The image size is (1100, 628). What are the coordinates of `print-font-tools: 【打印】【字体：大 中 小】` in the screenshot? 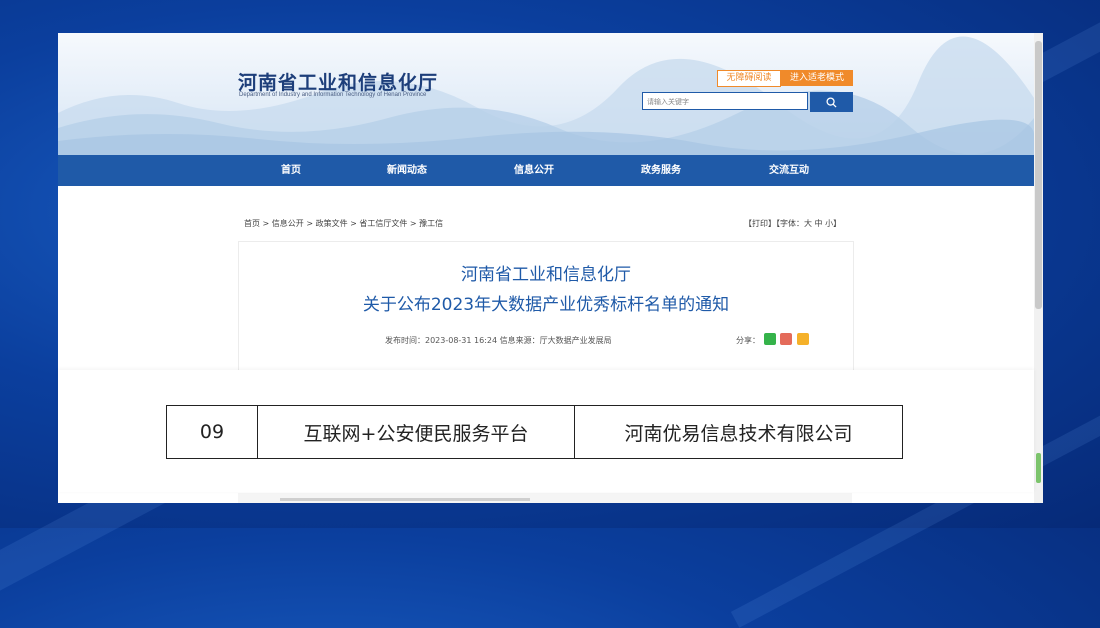 It's located at (792, 223).